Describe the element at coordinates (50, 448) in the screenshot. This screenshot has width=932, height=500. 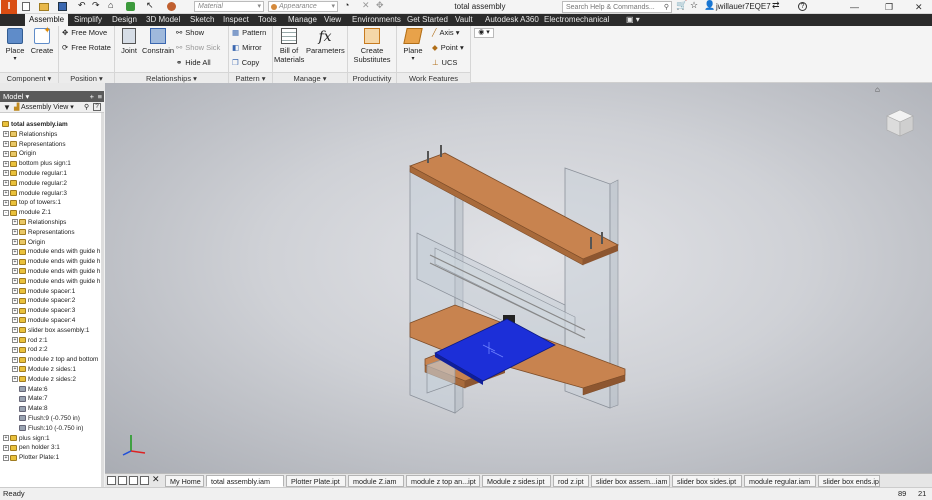
I see `tree-item: + pen holder 3:1` at that location.